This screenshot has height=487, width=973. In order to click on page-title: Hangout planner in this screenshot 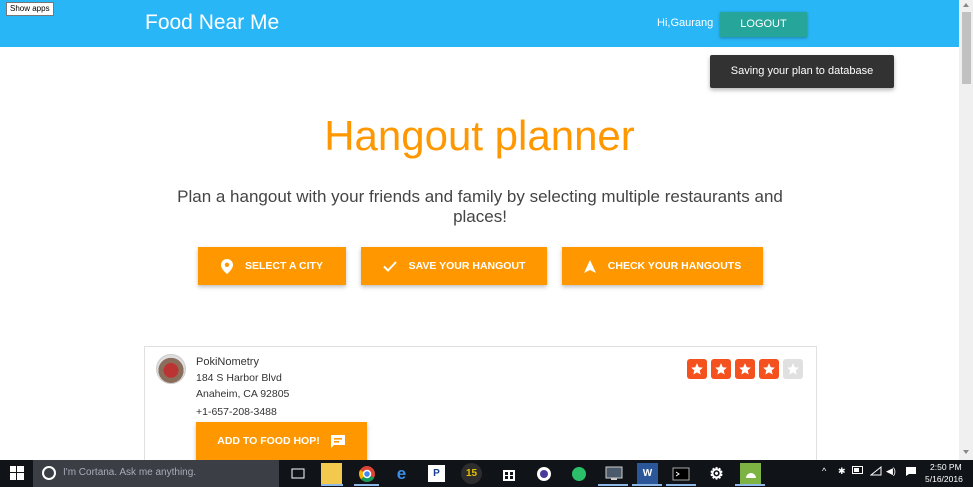, I will do `click(479, 135)`.